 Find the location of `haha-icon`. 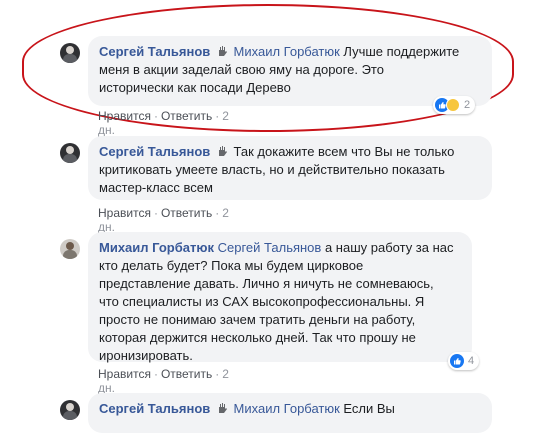

haha-icon is located at coordinates (453, 105).